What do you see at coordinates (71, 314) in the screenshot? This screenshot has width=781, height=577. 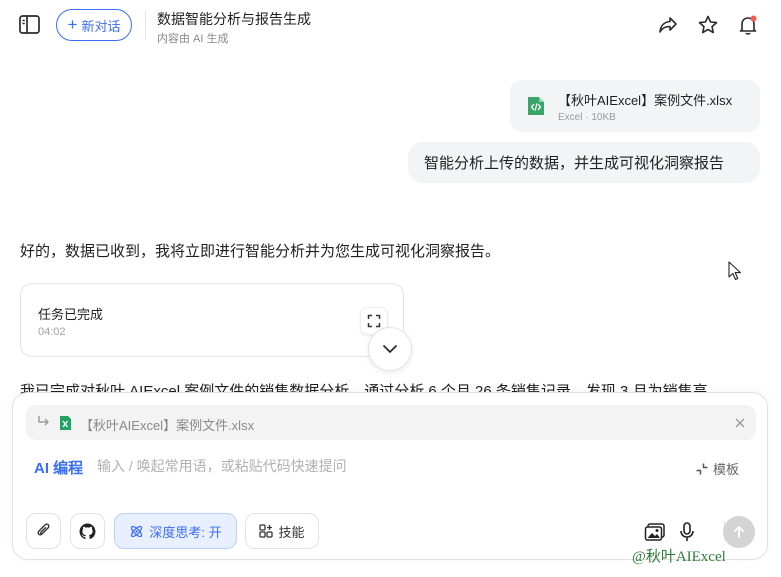 I see `task-status: 任务已完成` at bounding box center [71, 314].